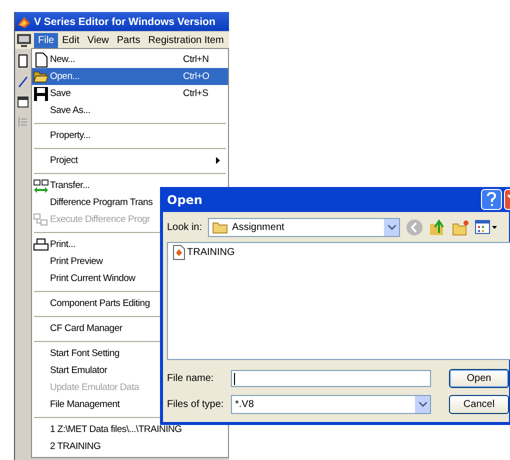  I want to click on look-in-dropdown: Assignment, so click(304, 227).